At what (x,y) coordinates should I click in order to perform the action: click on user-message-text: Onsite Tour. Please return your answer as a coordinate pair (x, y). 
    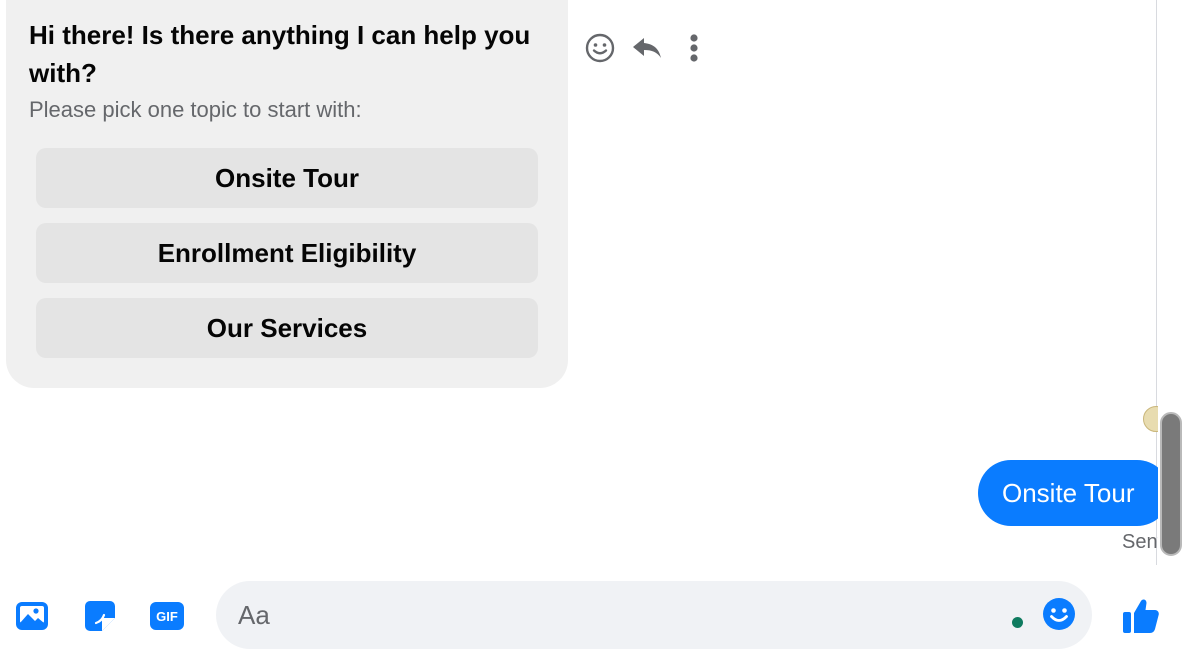
    Looking at the image, I should click on (1068, 492).